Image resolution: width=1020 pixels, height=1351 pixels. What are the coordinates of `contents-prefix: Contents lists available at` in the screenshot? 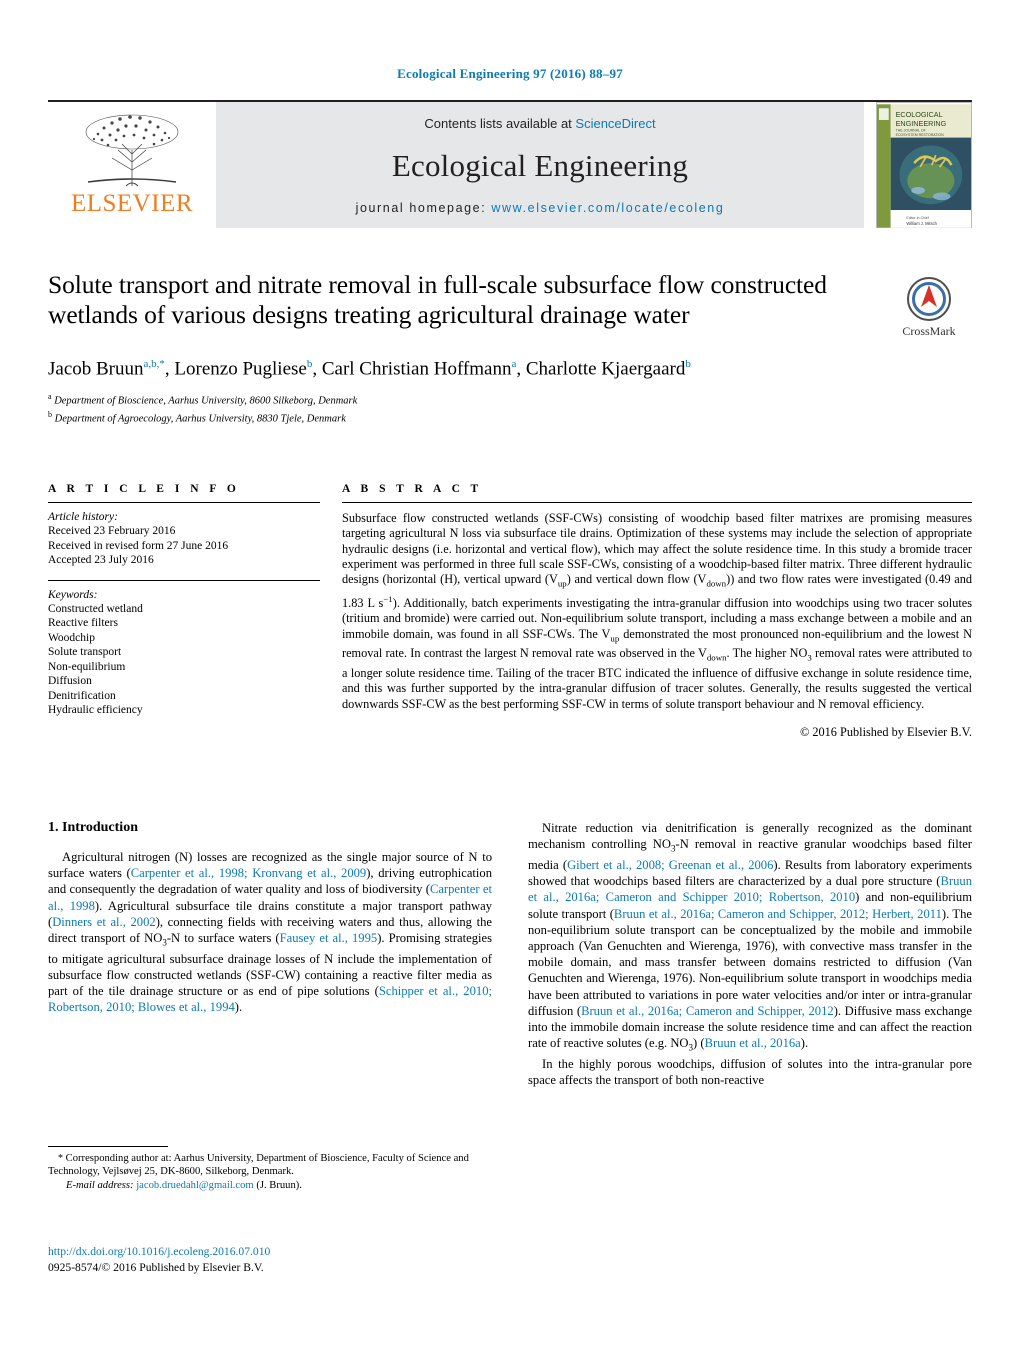 It's located at (500, 123).